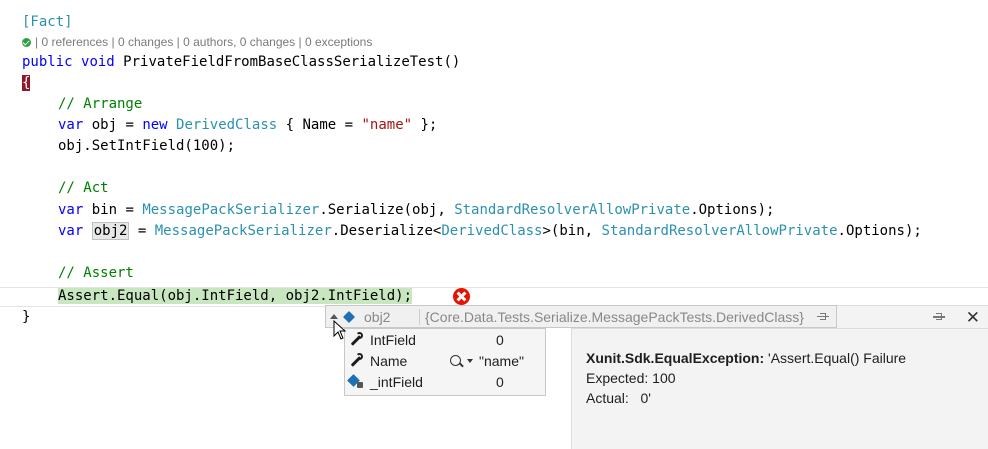 This screenshot has height=449, width=988. I want to click on member-row: _intField 0, so click(445, 381).